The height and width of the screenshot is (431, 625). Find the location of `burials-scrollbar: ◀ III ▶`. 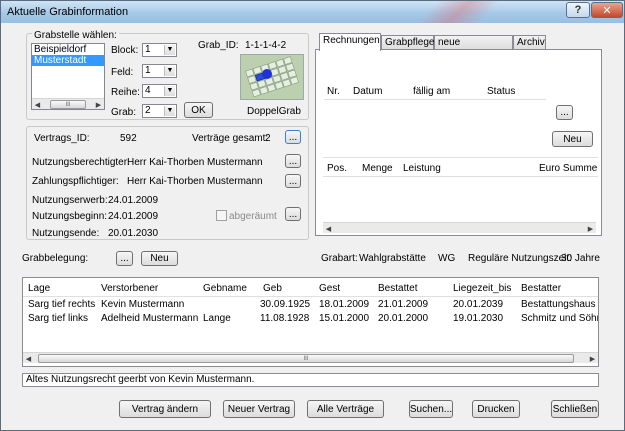

burials-scrollbar: ◀ III ▶ is located at coordinates (310, 357).